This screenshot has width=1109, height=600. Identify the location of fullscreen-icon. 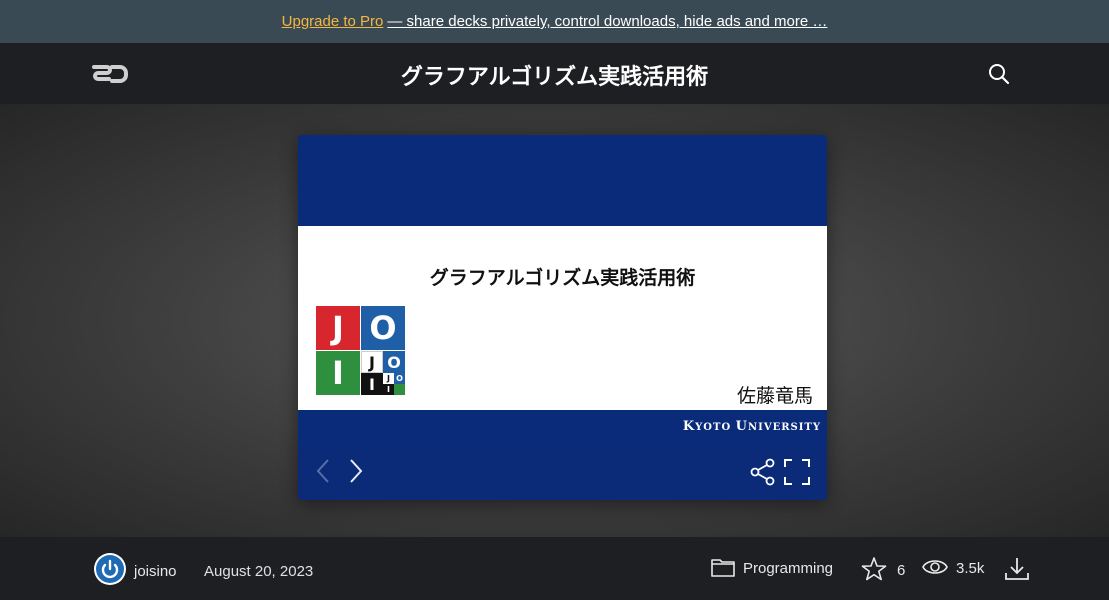
(797, 474).